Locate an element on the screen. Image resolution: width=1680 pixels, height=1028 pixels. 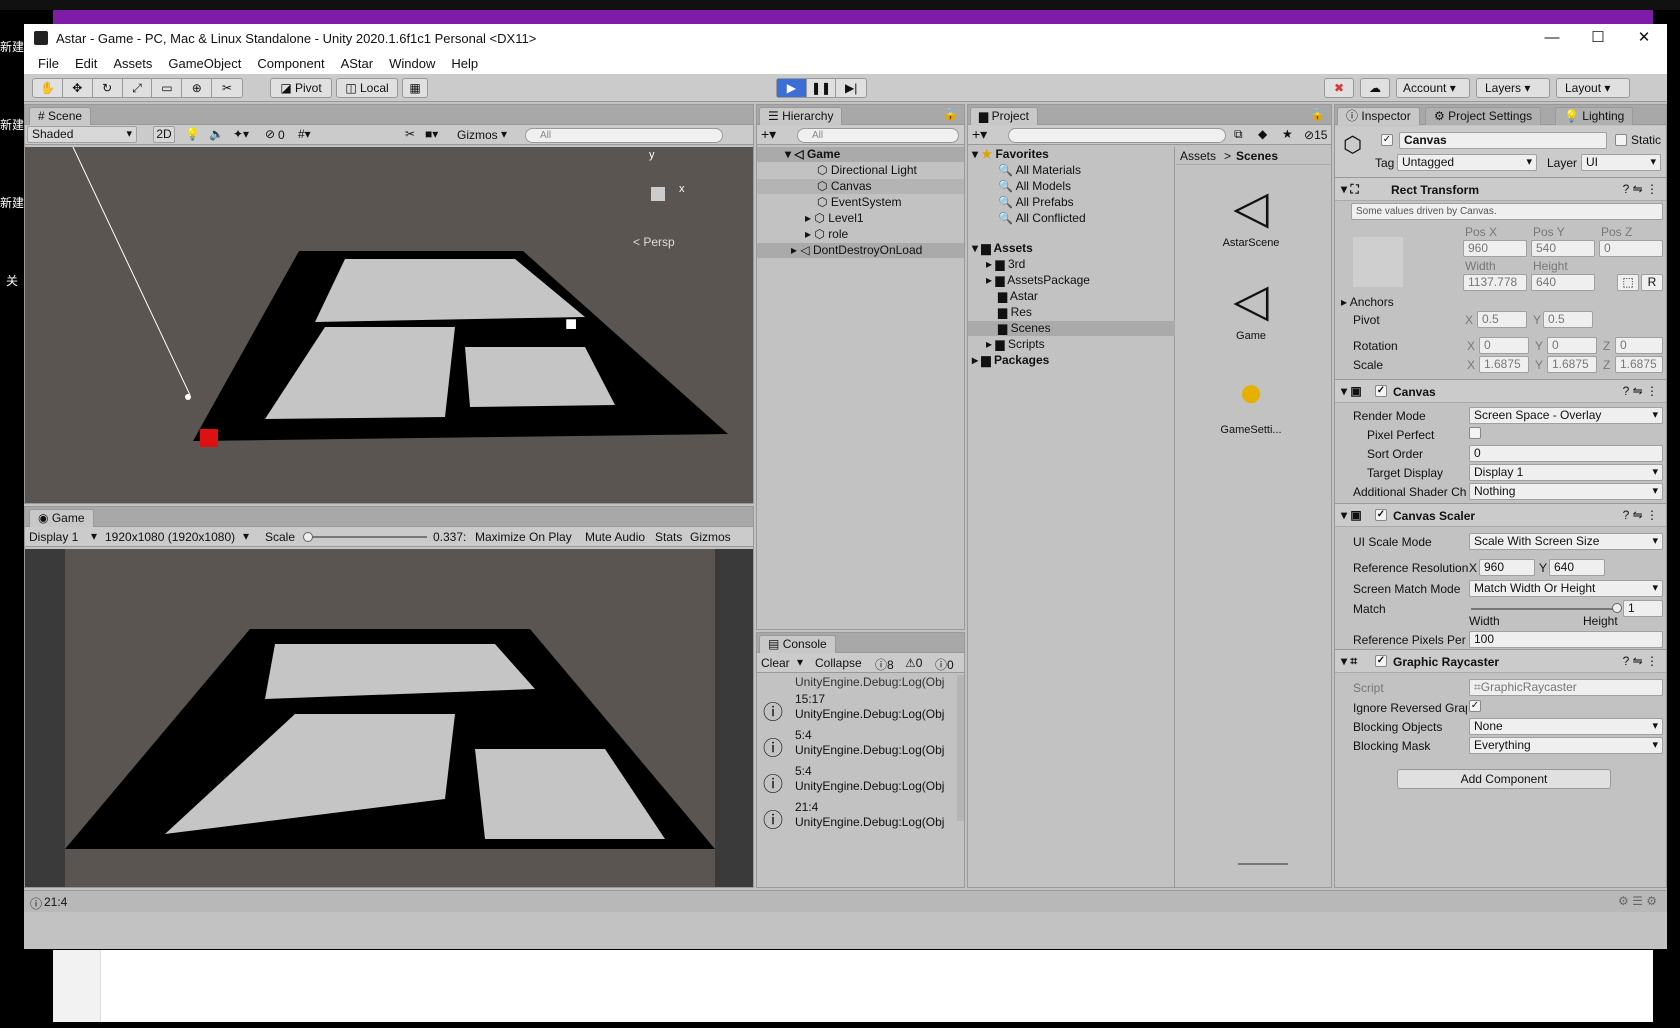
game-display-dropdown: Display 1 is located at coordinates (53, 537).